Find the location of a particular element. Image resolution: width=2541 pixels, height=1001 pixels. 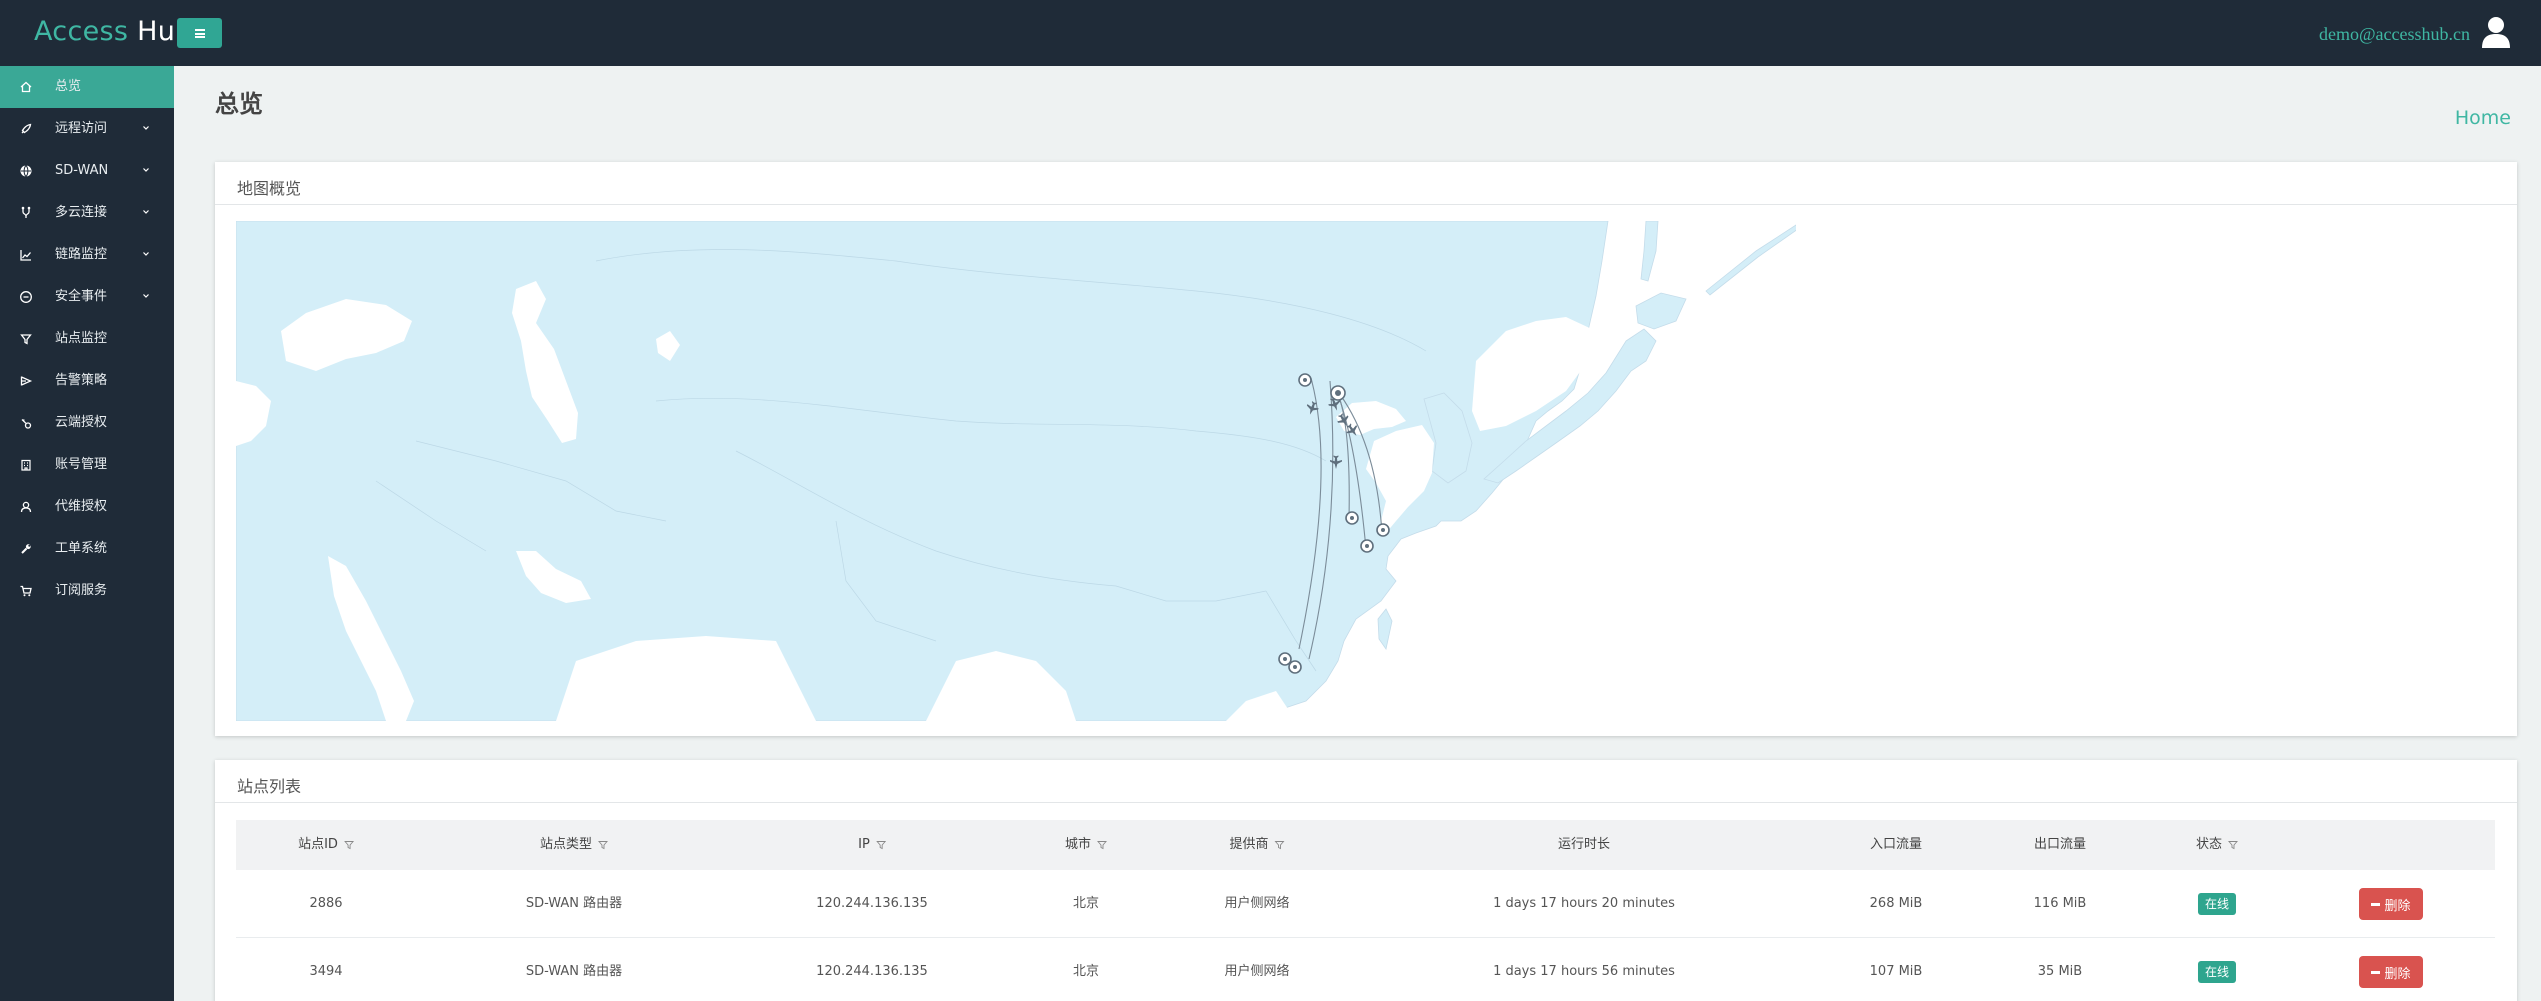

cart-icon is located at coordinates (26, 591).